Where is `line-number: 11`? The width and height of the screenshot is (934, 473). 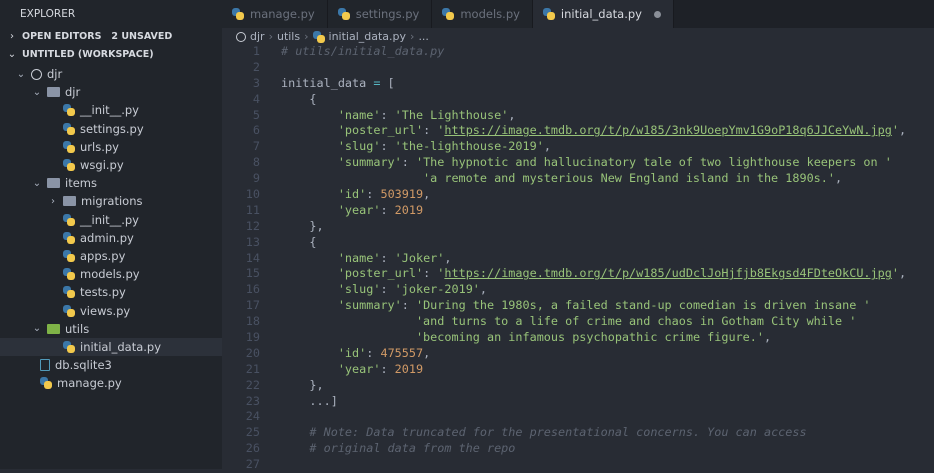
line-number: 11 is located at coordinates (252, 209).